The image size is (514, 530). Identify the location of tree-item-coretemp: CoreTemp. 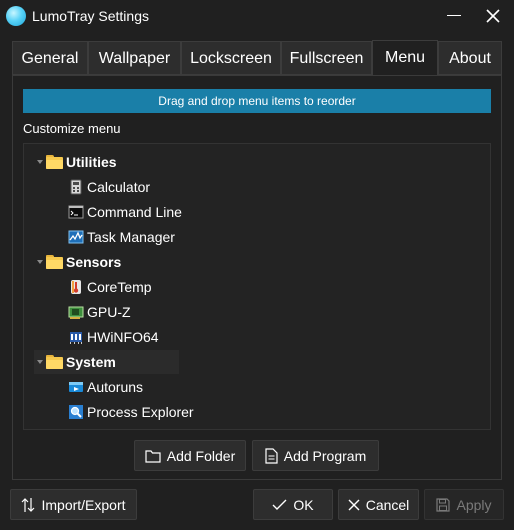
(110, 287).